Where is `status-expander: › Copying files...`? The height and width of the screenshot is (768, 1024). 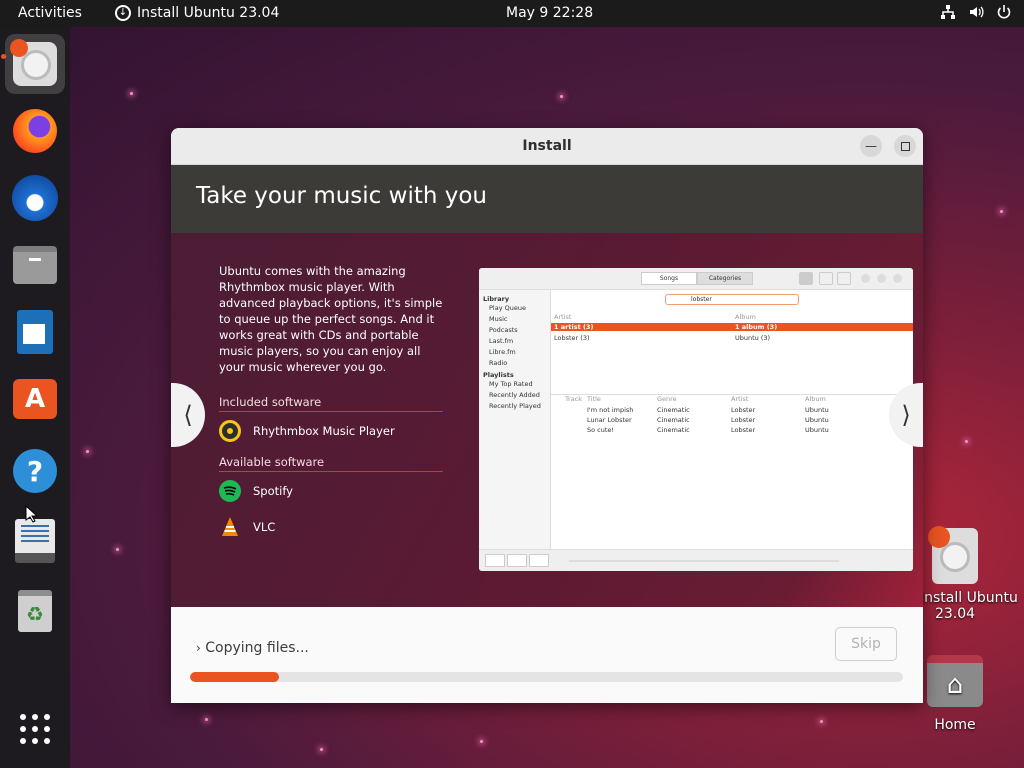 status-expander: › Copying files... is located at coordinates (252, 648).